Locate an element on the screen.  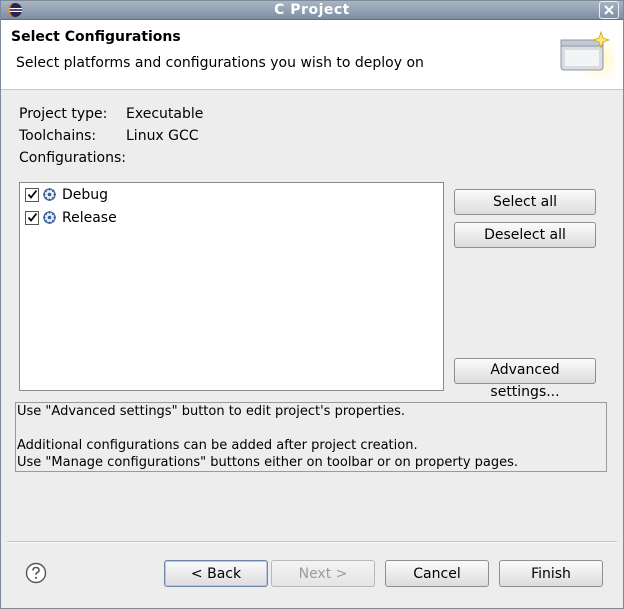
wizard-banner-icon is located at coordinates (587, 55).